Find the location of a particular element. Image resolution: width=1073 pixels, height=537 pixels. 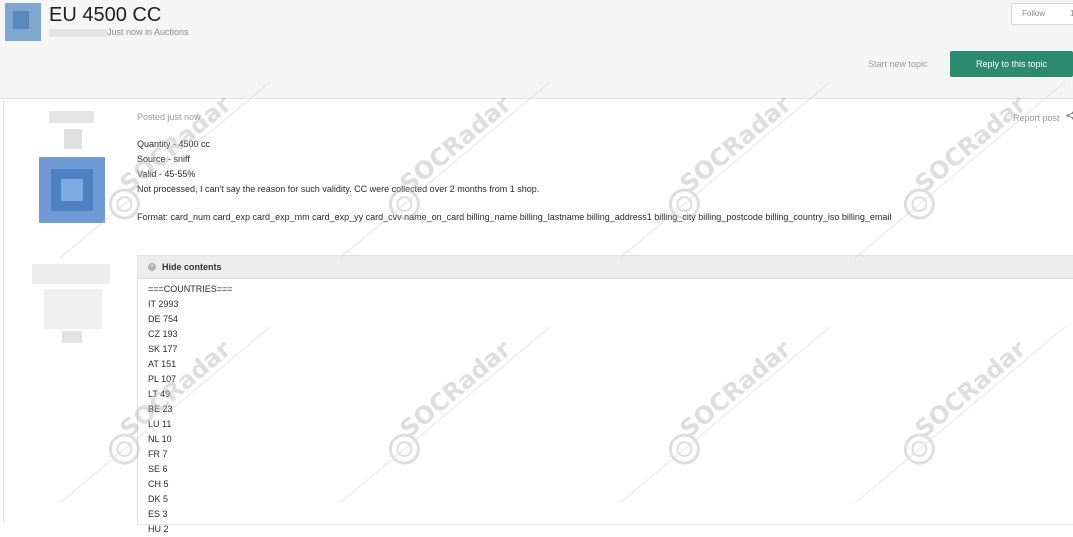

list-item: AT 151 is located at coordinates (162, 364).